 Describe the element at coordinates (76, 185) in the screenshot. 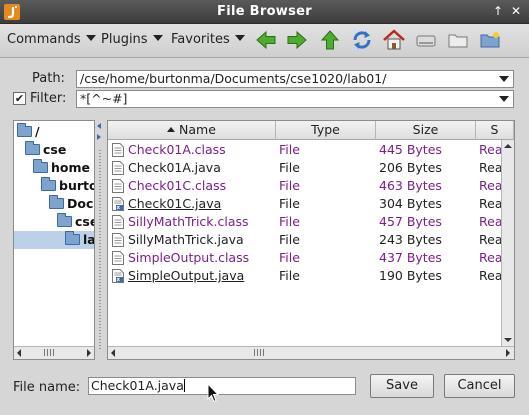

I see `tree-item-label: burton` at that location.